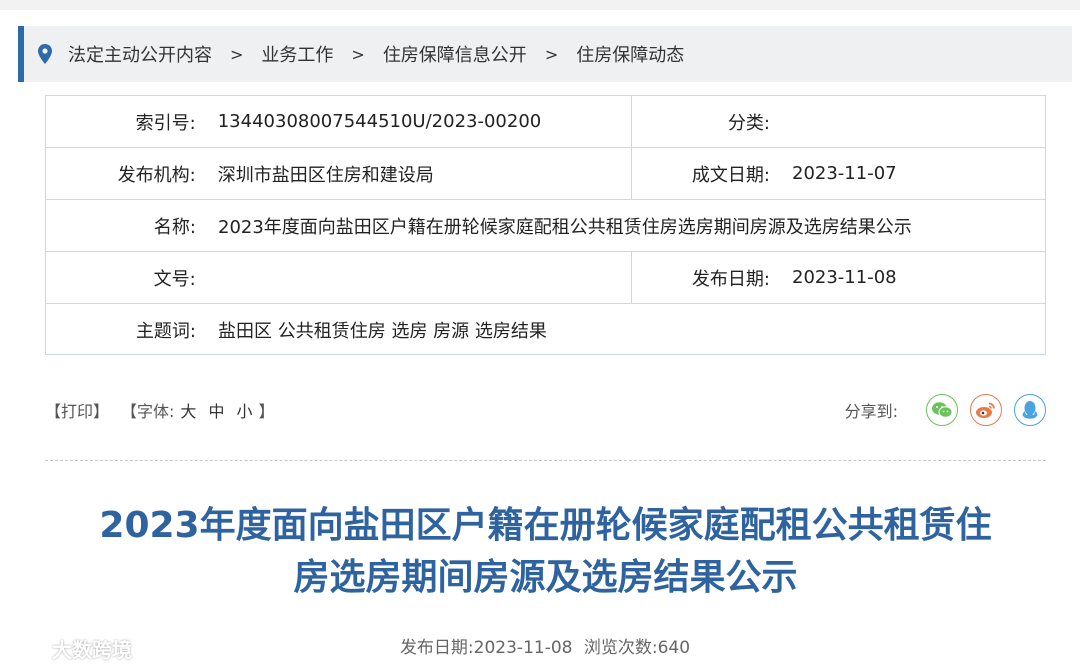 The height and width of the screenshot is (670, 1080). What do you see at coordinates (244, 410) in the screenshot?
I see `font-small-button: 小` at bounding box center [244, 410].